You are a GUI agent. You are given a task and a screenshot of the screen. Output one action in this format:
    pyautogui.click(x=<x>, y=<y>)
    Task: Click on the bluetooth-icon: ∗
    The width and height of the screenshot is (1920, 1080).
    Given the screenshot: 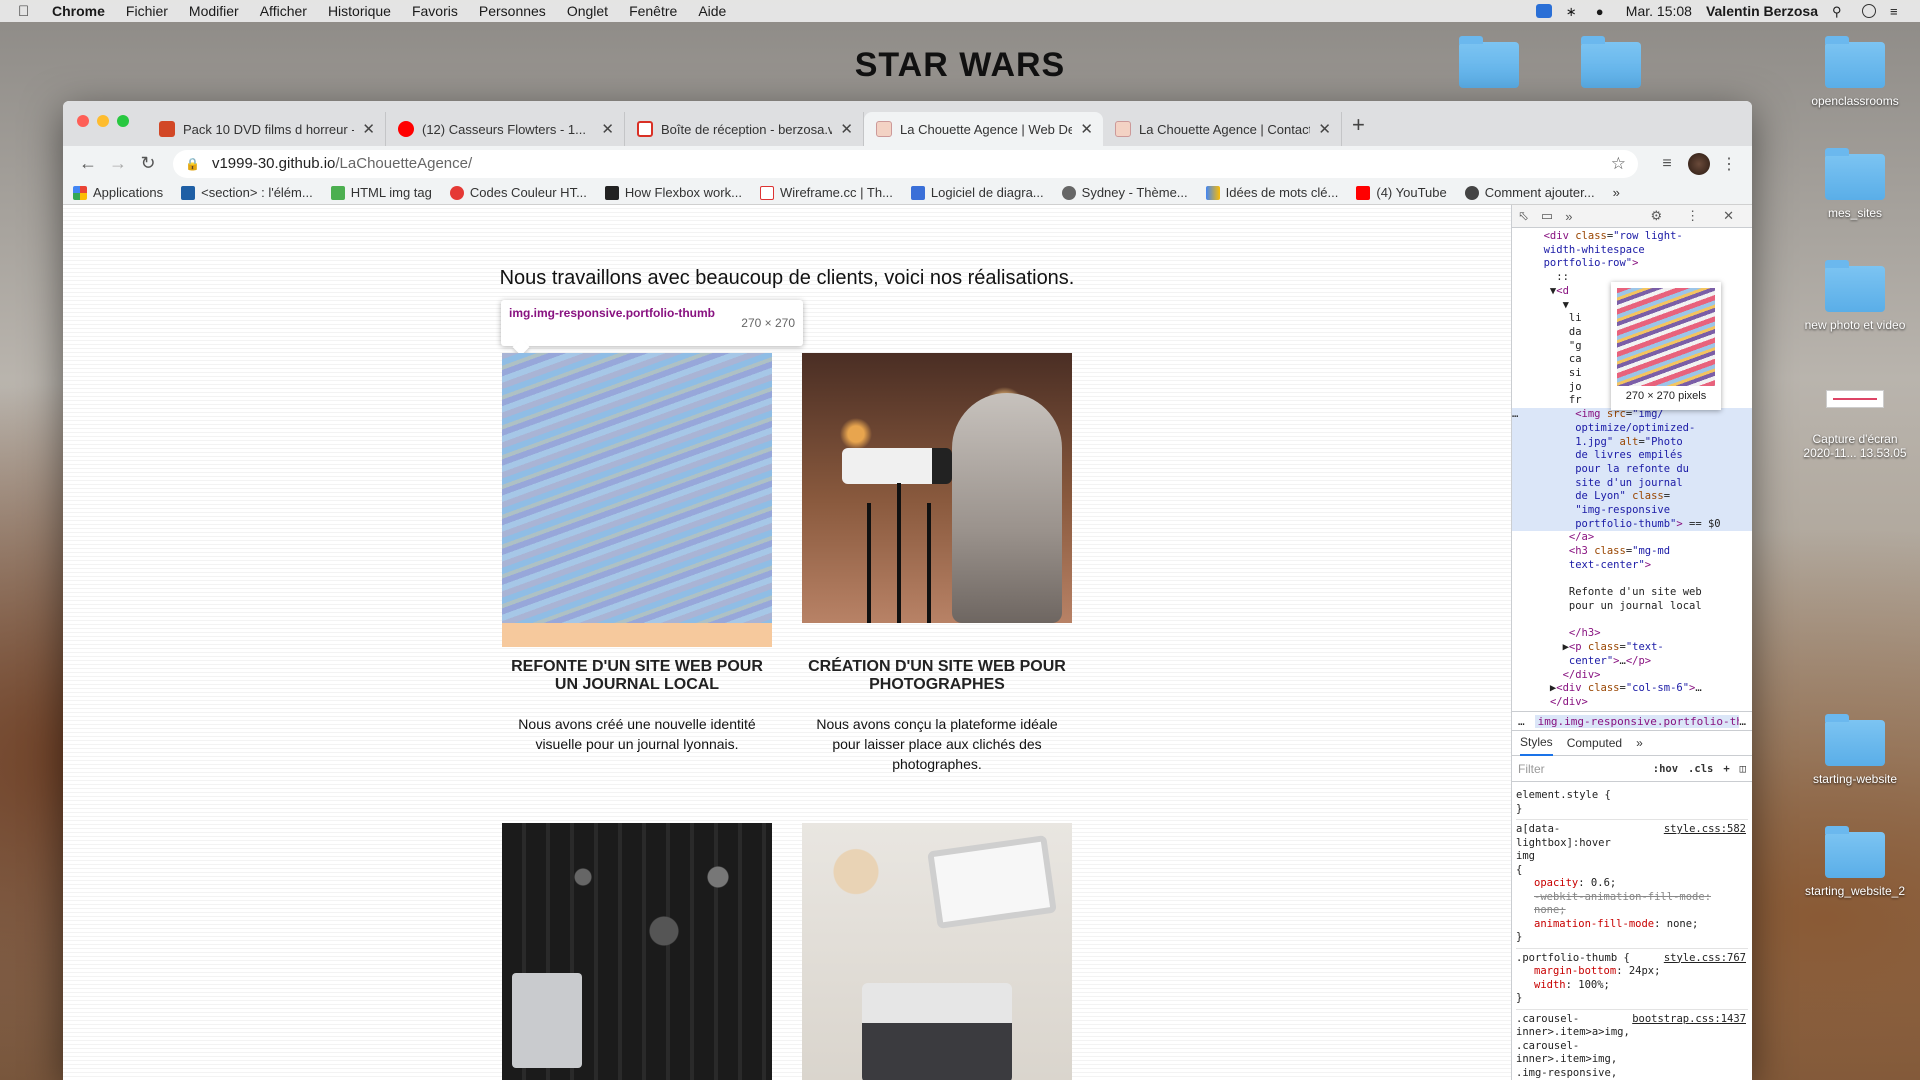 What is the action you would take?
    pyautogui.click(x=1574, y=11)
    